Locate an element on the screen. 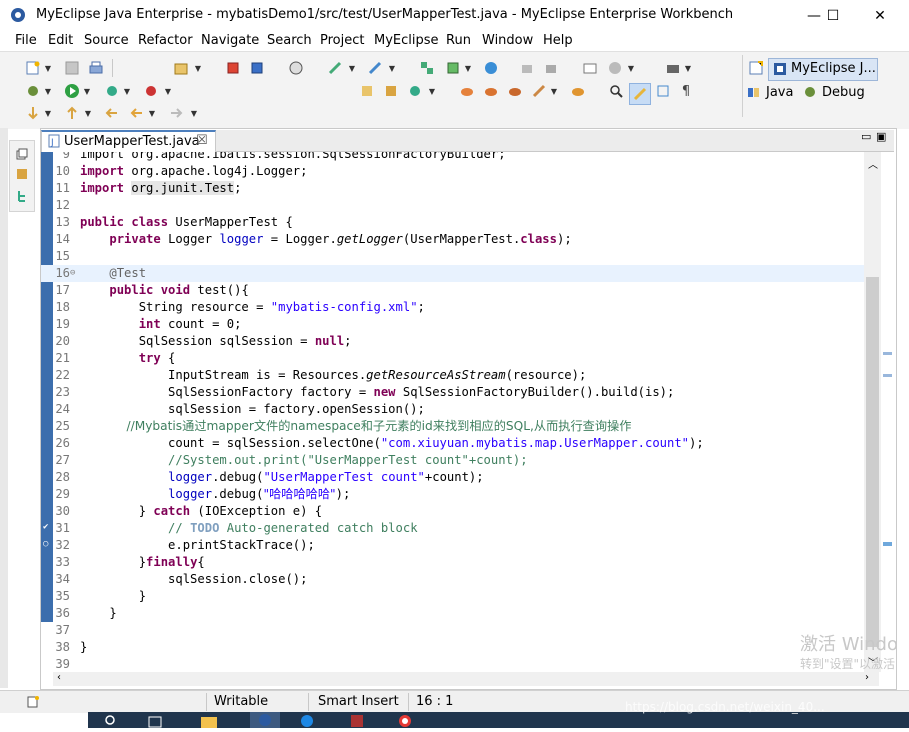  tab-close-icon: ☒ is located at coordinates (202, 140).